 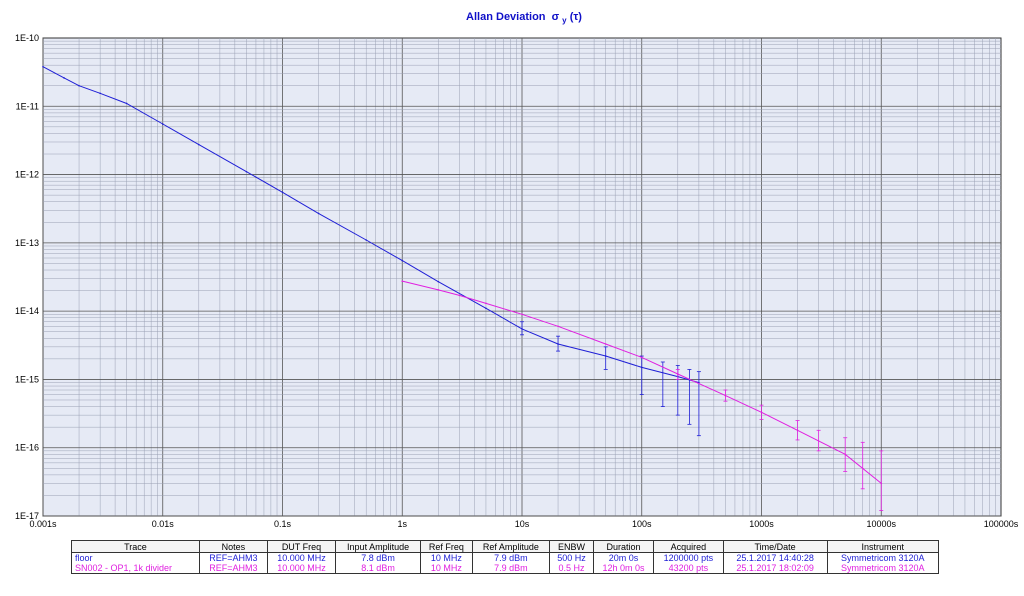 I want to click on chart-title-subscript: y, so click(x=564, y=20).